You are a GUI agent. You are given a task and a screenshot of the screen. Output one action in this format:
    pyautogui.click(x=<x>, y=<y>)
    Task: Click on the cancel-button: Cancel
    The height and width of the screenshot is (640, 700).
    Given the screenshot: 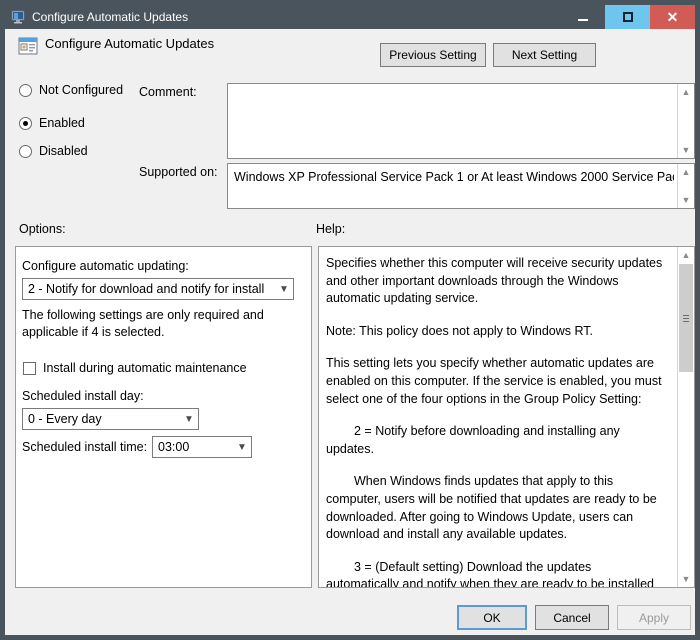 What is the action you would take?
    pyautogui.click(x=572, y=617)
    